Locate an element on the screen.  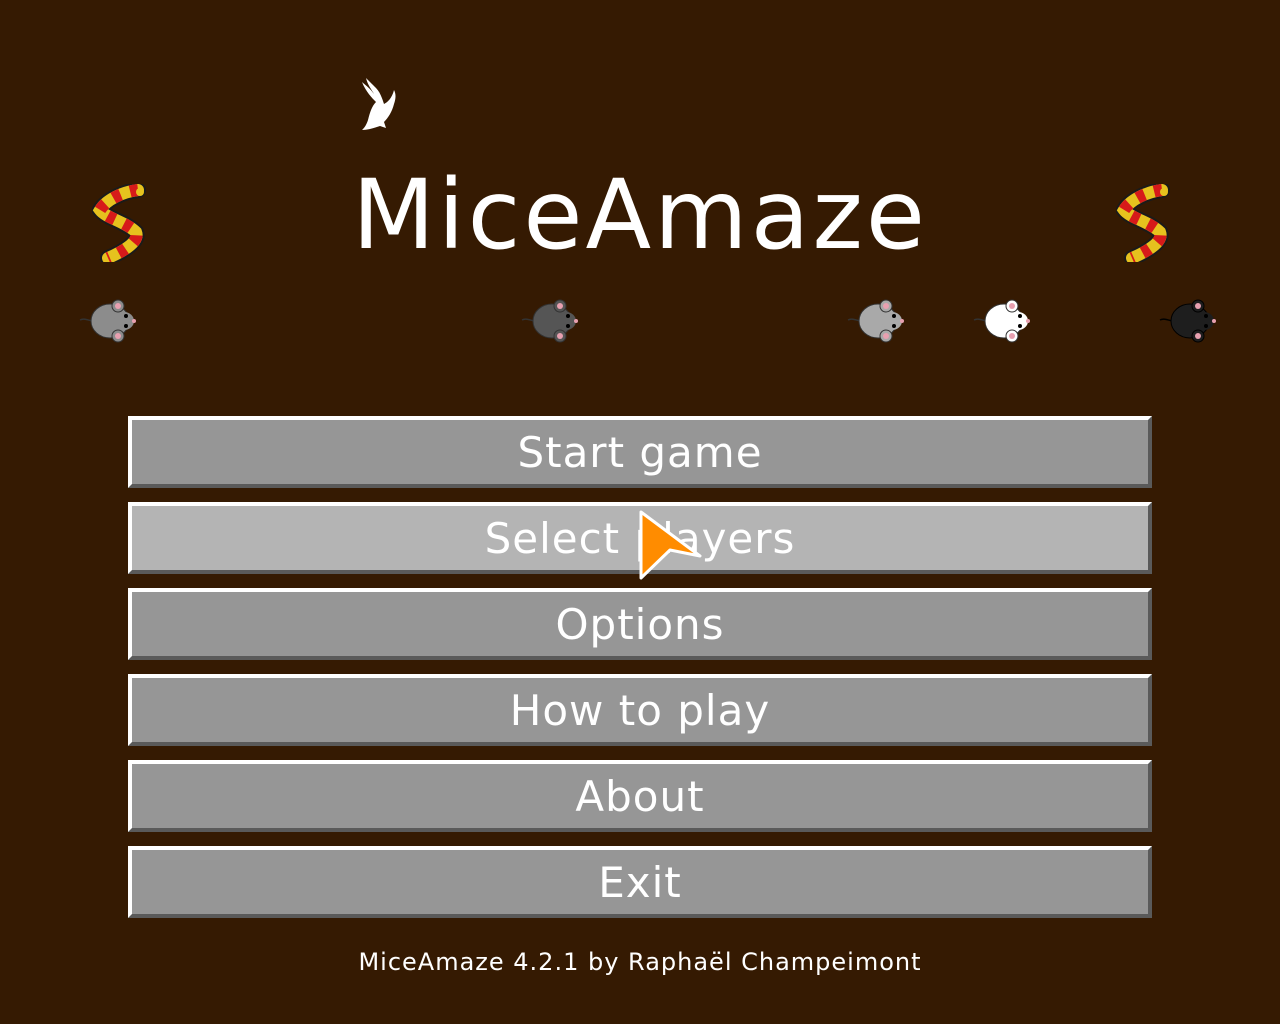
how-to-play-button: How to play is located at coordinates (640, 710).